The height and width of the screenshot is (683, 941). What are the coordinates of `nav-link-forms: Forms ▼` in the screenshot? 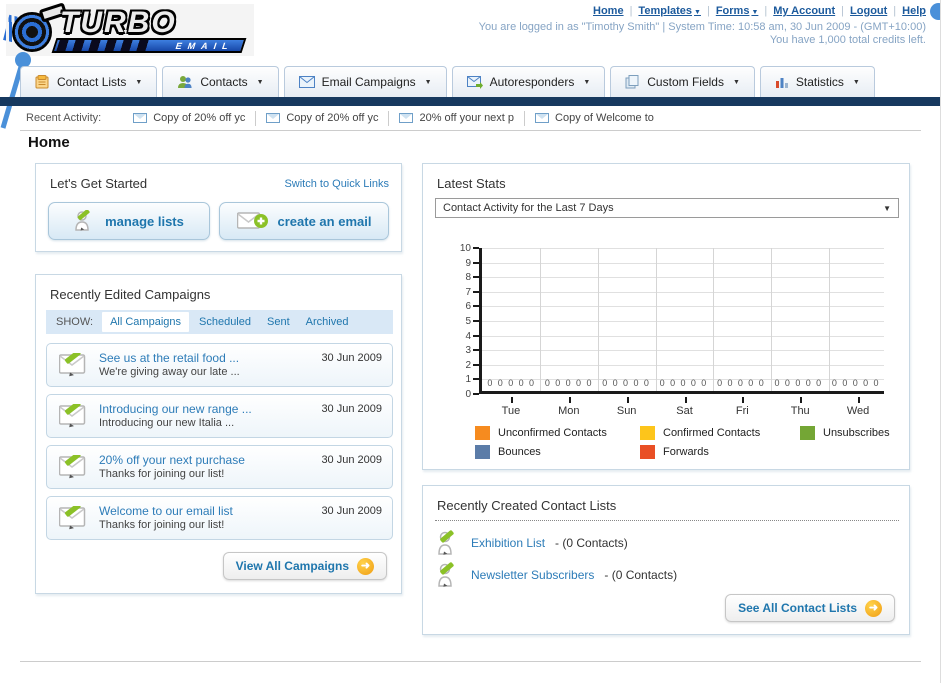 It's located at (737, 11).